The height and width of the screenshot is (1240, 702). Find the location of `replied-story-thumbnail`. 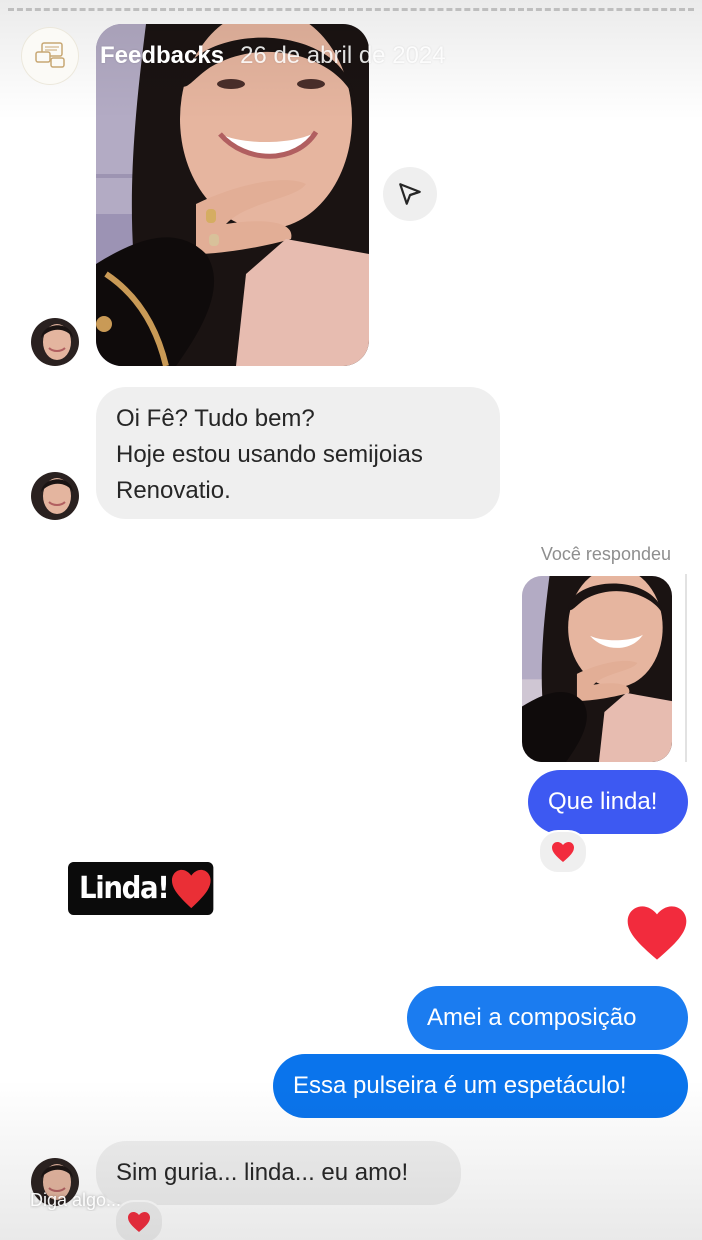

replied-story-thumbnail is located at coordinates (597, 669).